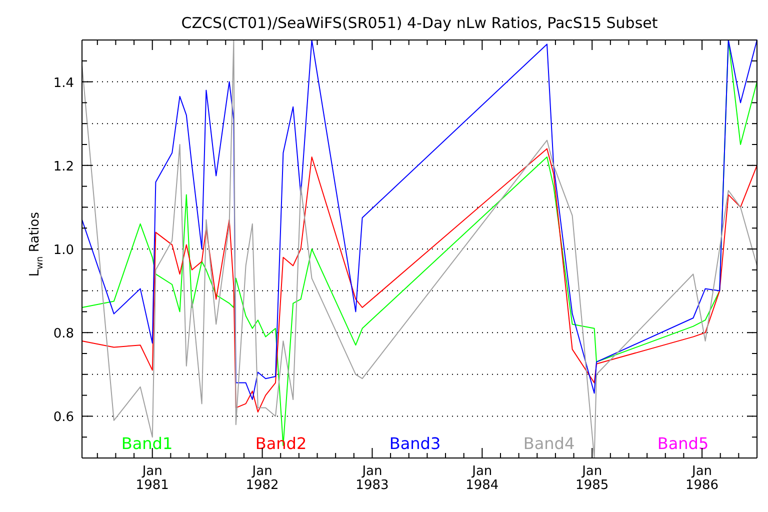 The image size is (768, 512). I want to click on y-tick-label: 0.6, so click(63, 418).